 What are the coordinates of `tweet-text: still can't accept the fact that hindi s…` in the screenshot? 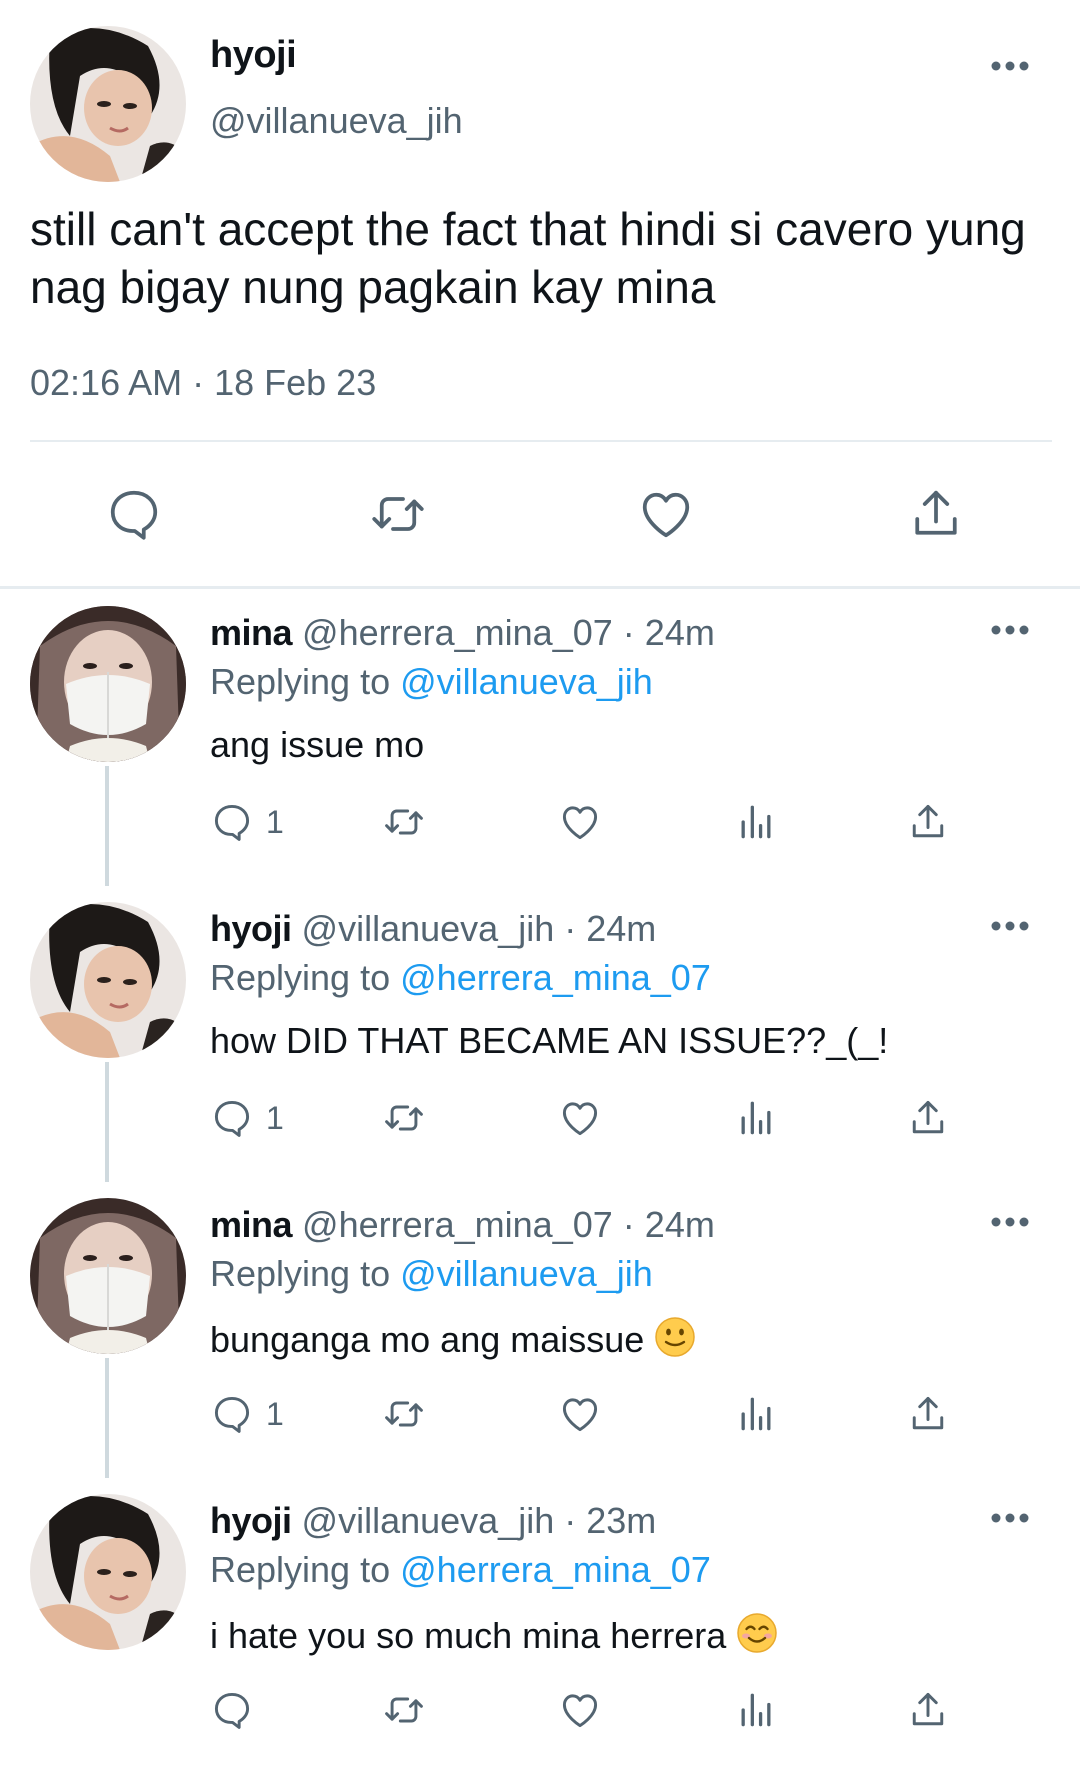 It's located at (528, 258).